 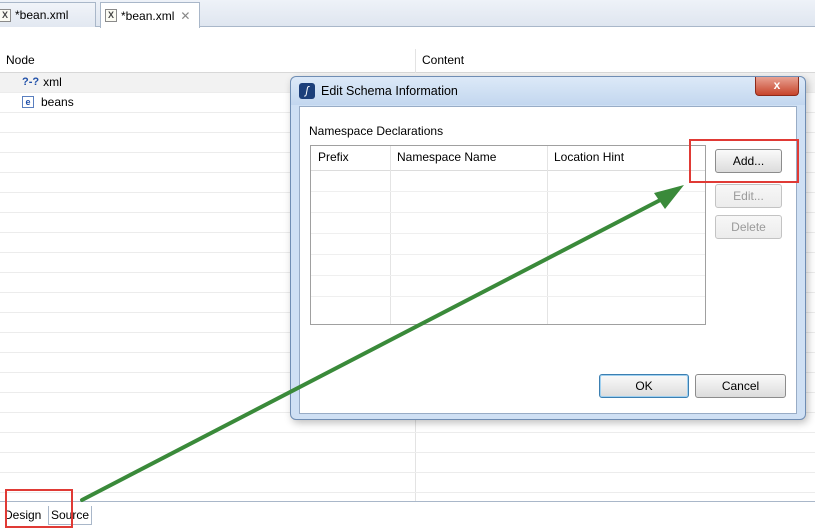 I want to click on tab-bean-xml-1: X *bean.xml, so click(x=48, y=14).